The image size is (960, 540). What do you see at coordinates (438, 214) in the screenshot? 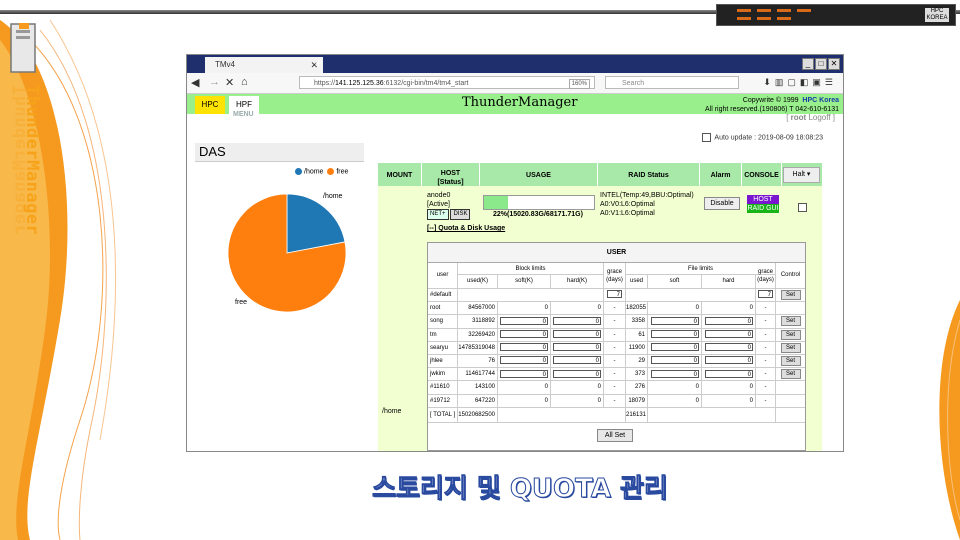
I see `net-button: NET+` at bounding box center [438, 214].